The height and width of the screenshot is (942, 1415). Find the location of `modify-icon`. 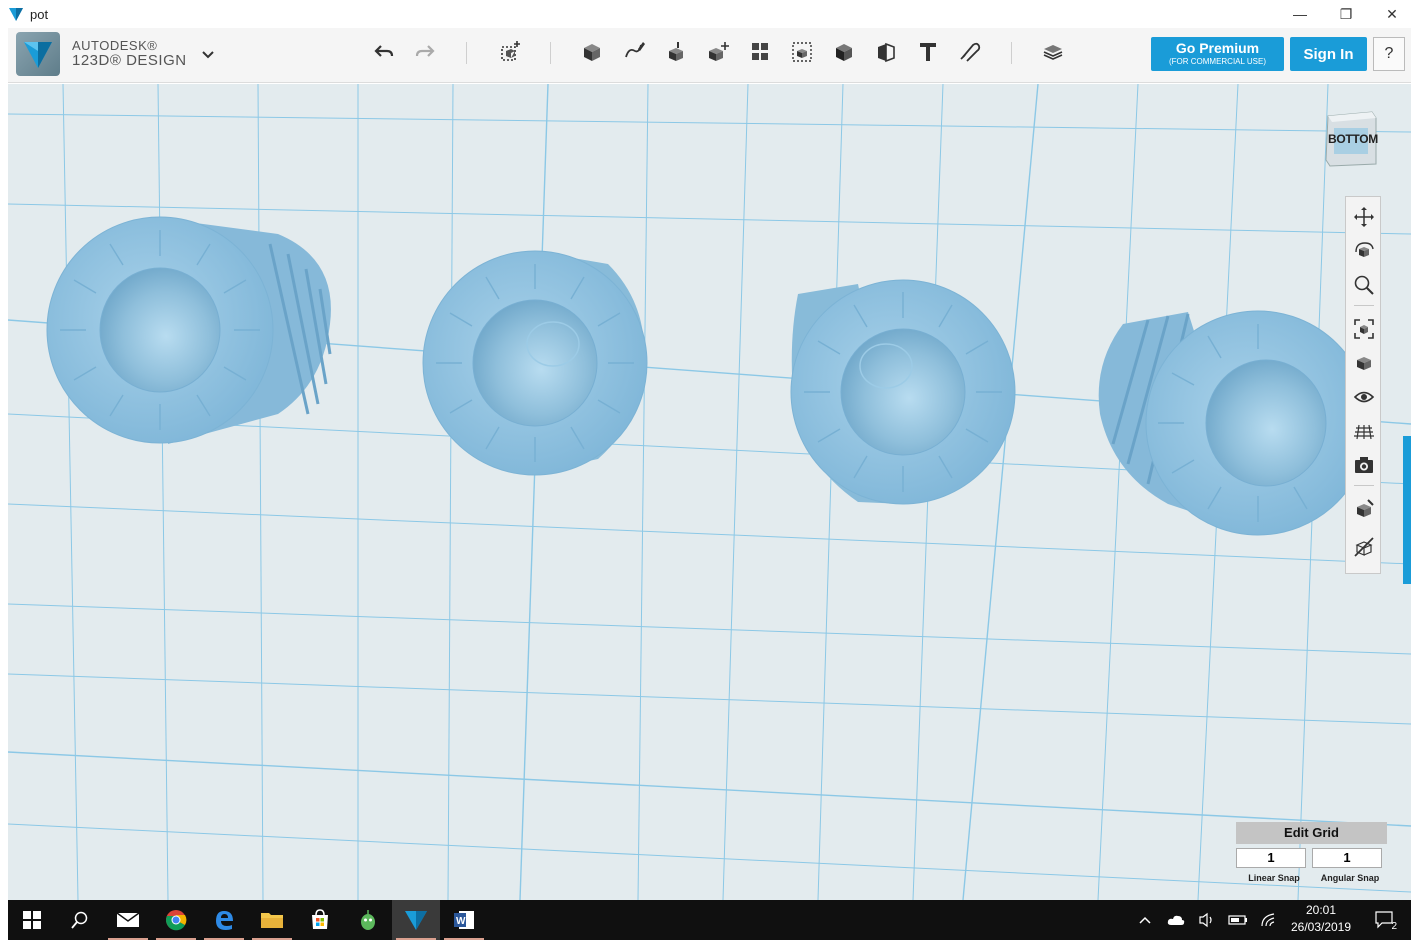

modify-icon is located at coordinates (718, 52).